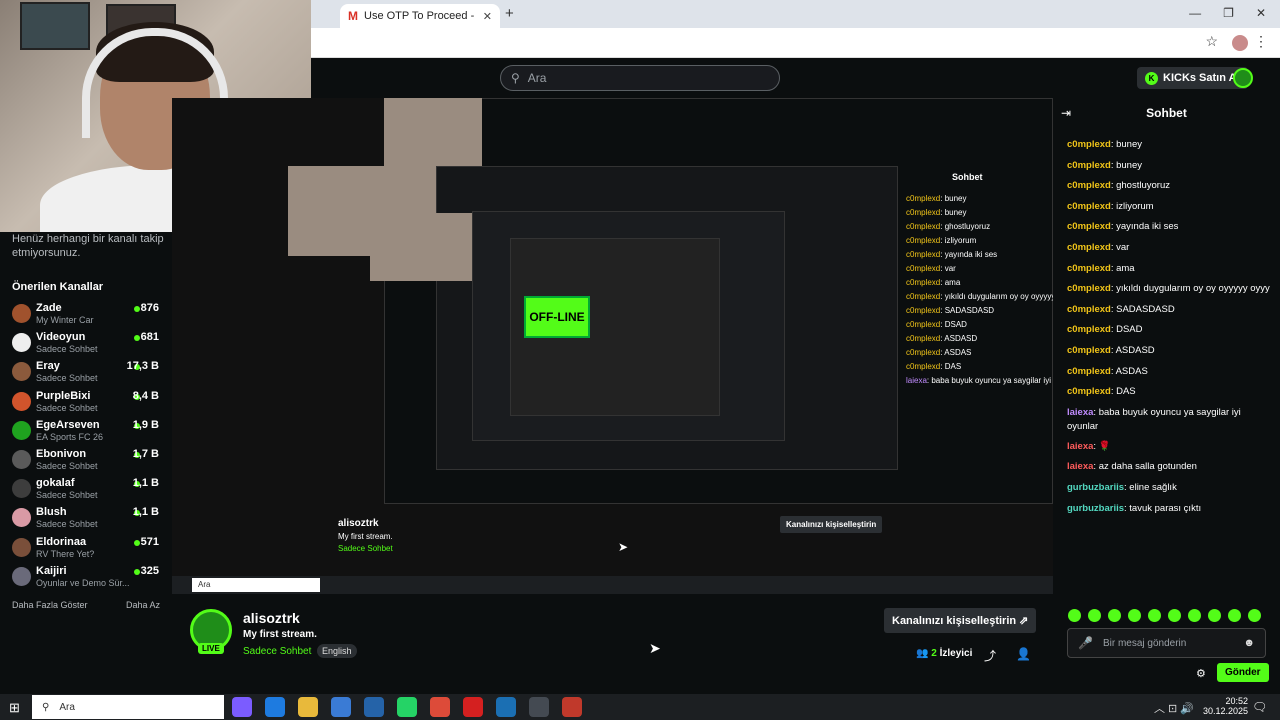 Image resolution: width=1280 pixels, height=720 pixels. I want to click on recommended-channel-item: Zade My Winter Car 876, so click(86, 314).